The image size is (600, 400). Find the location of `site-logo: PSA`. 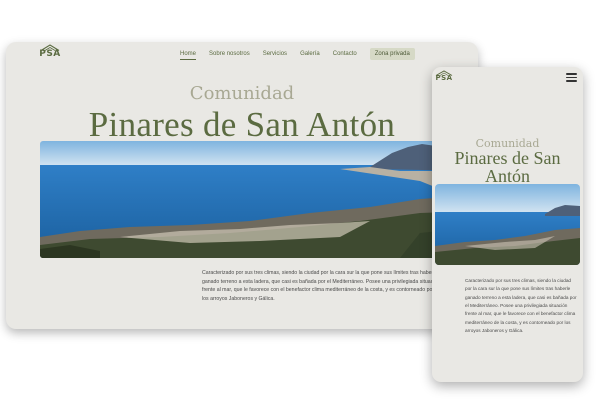

site-logo: PSA is located at coordinates (50, 51).